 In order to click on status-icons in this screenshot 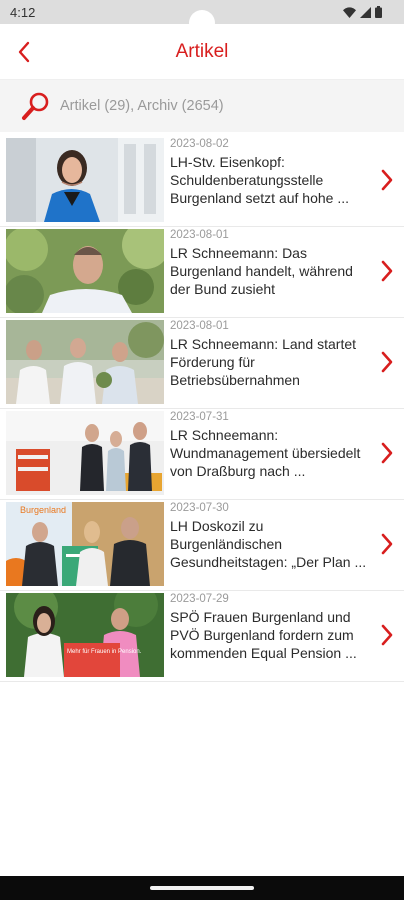, I will do `click(362, 12)`.